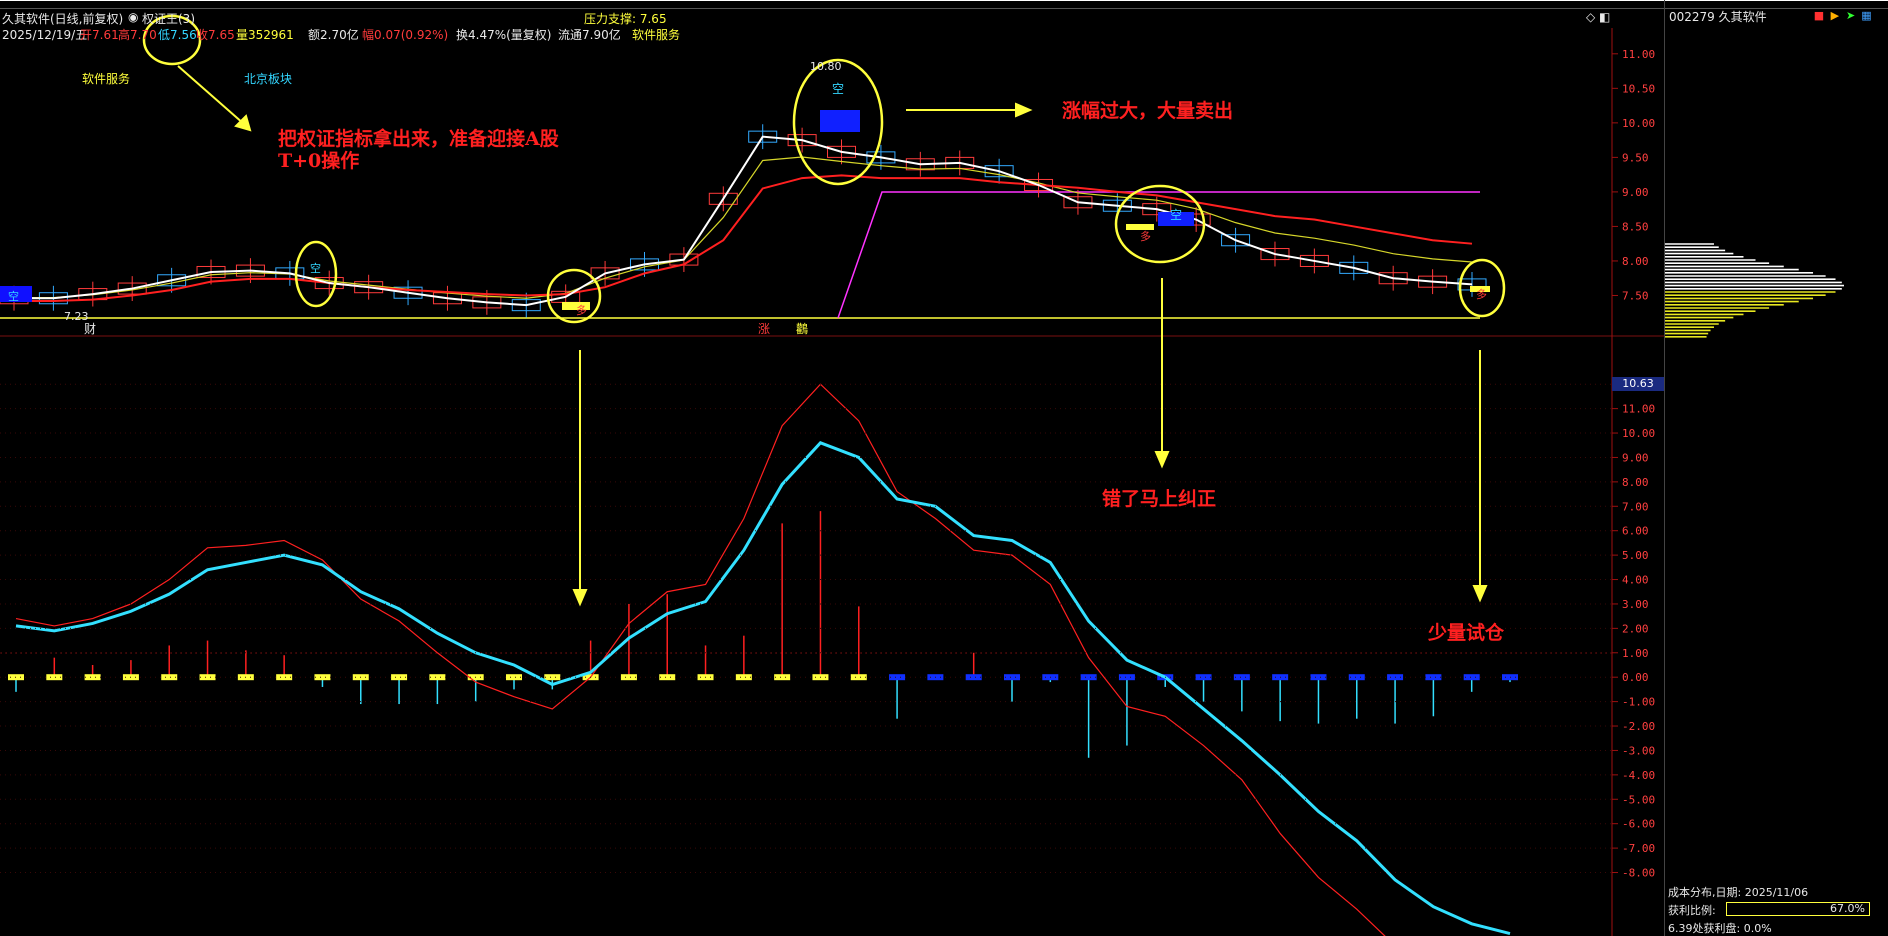  I want to click on price-tick-label: 11.00, so click(1638, 54).